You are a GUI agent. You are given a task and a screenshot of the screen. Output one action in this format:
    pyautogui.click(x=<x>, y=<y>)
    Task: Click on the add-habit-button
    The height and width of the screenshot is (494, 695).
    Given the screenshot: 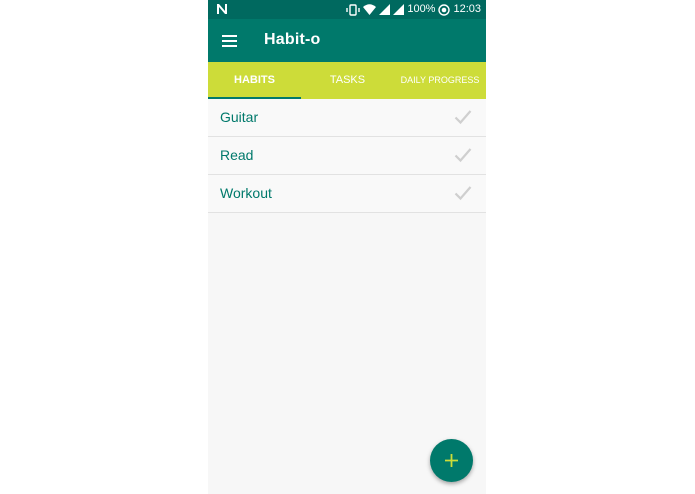 What is the action you would take?
    pyautogui.click(x=451, y=460)
    